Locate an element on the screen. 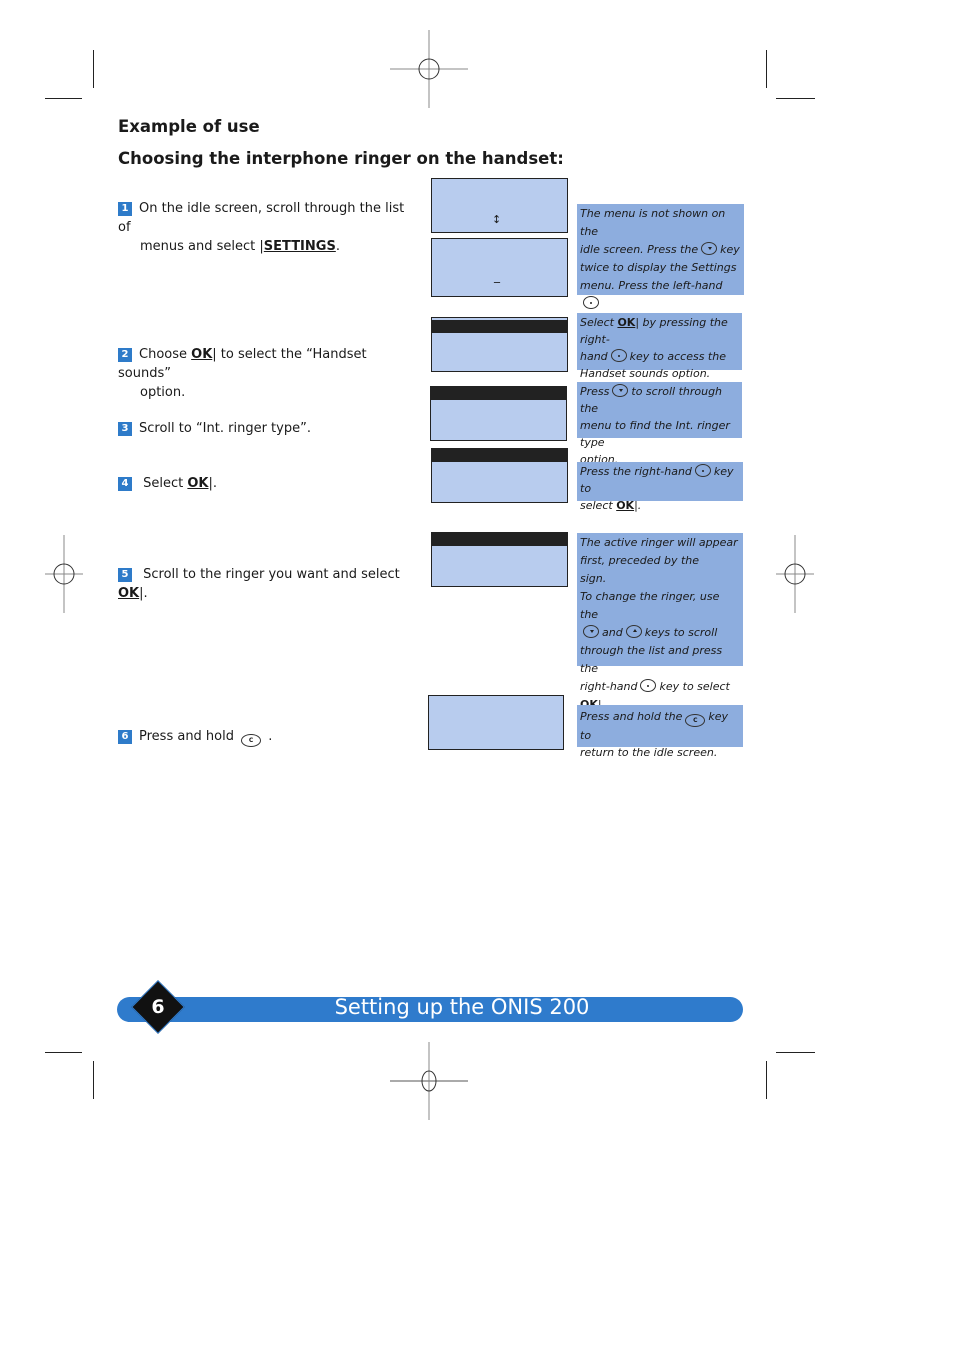 The height and width of the screenshot is (1351, 954). step-4: 4 Select OK|. is located at coordinates (268, 483).